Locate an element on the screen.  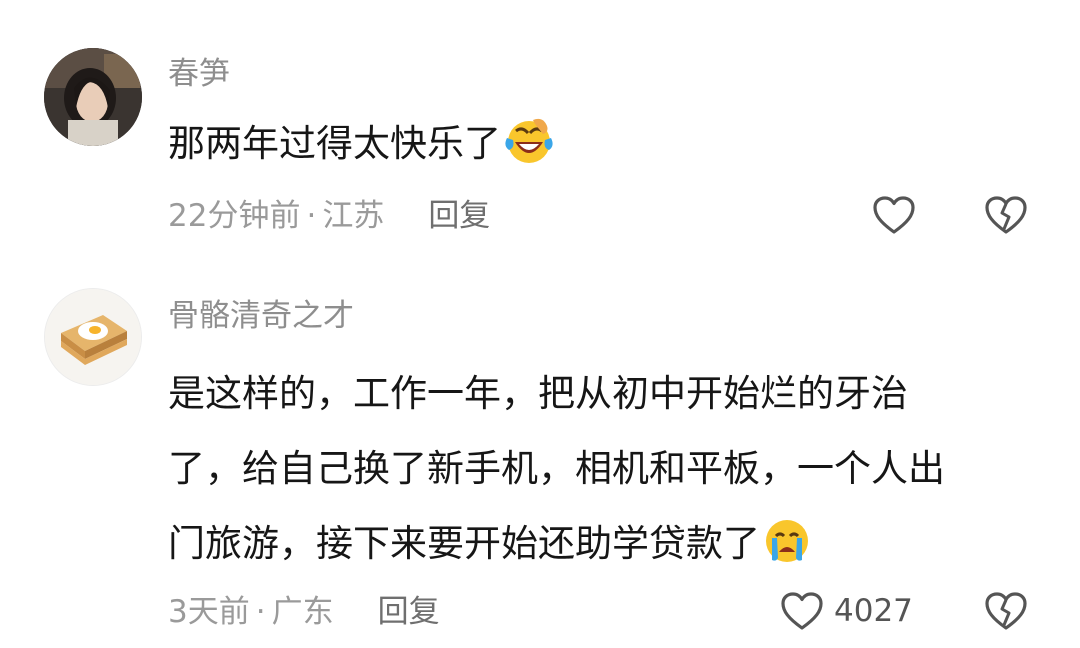
comment-text-line: 那两年过得太快乐了 is located at coordinates (334, 143).